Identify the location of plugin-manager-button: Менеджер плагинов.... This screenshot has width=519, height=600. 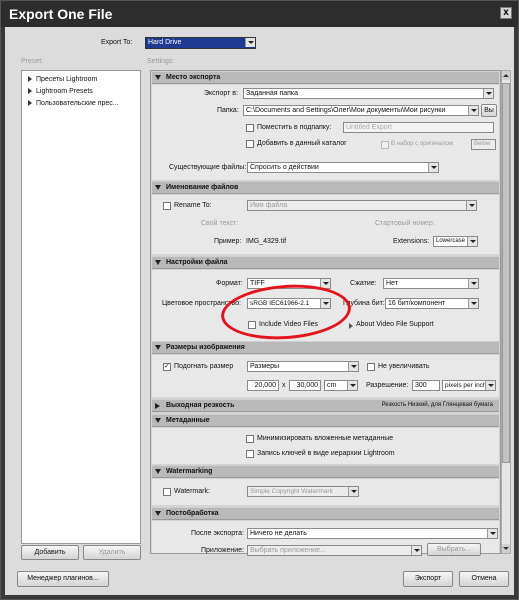
(63, 579).